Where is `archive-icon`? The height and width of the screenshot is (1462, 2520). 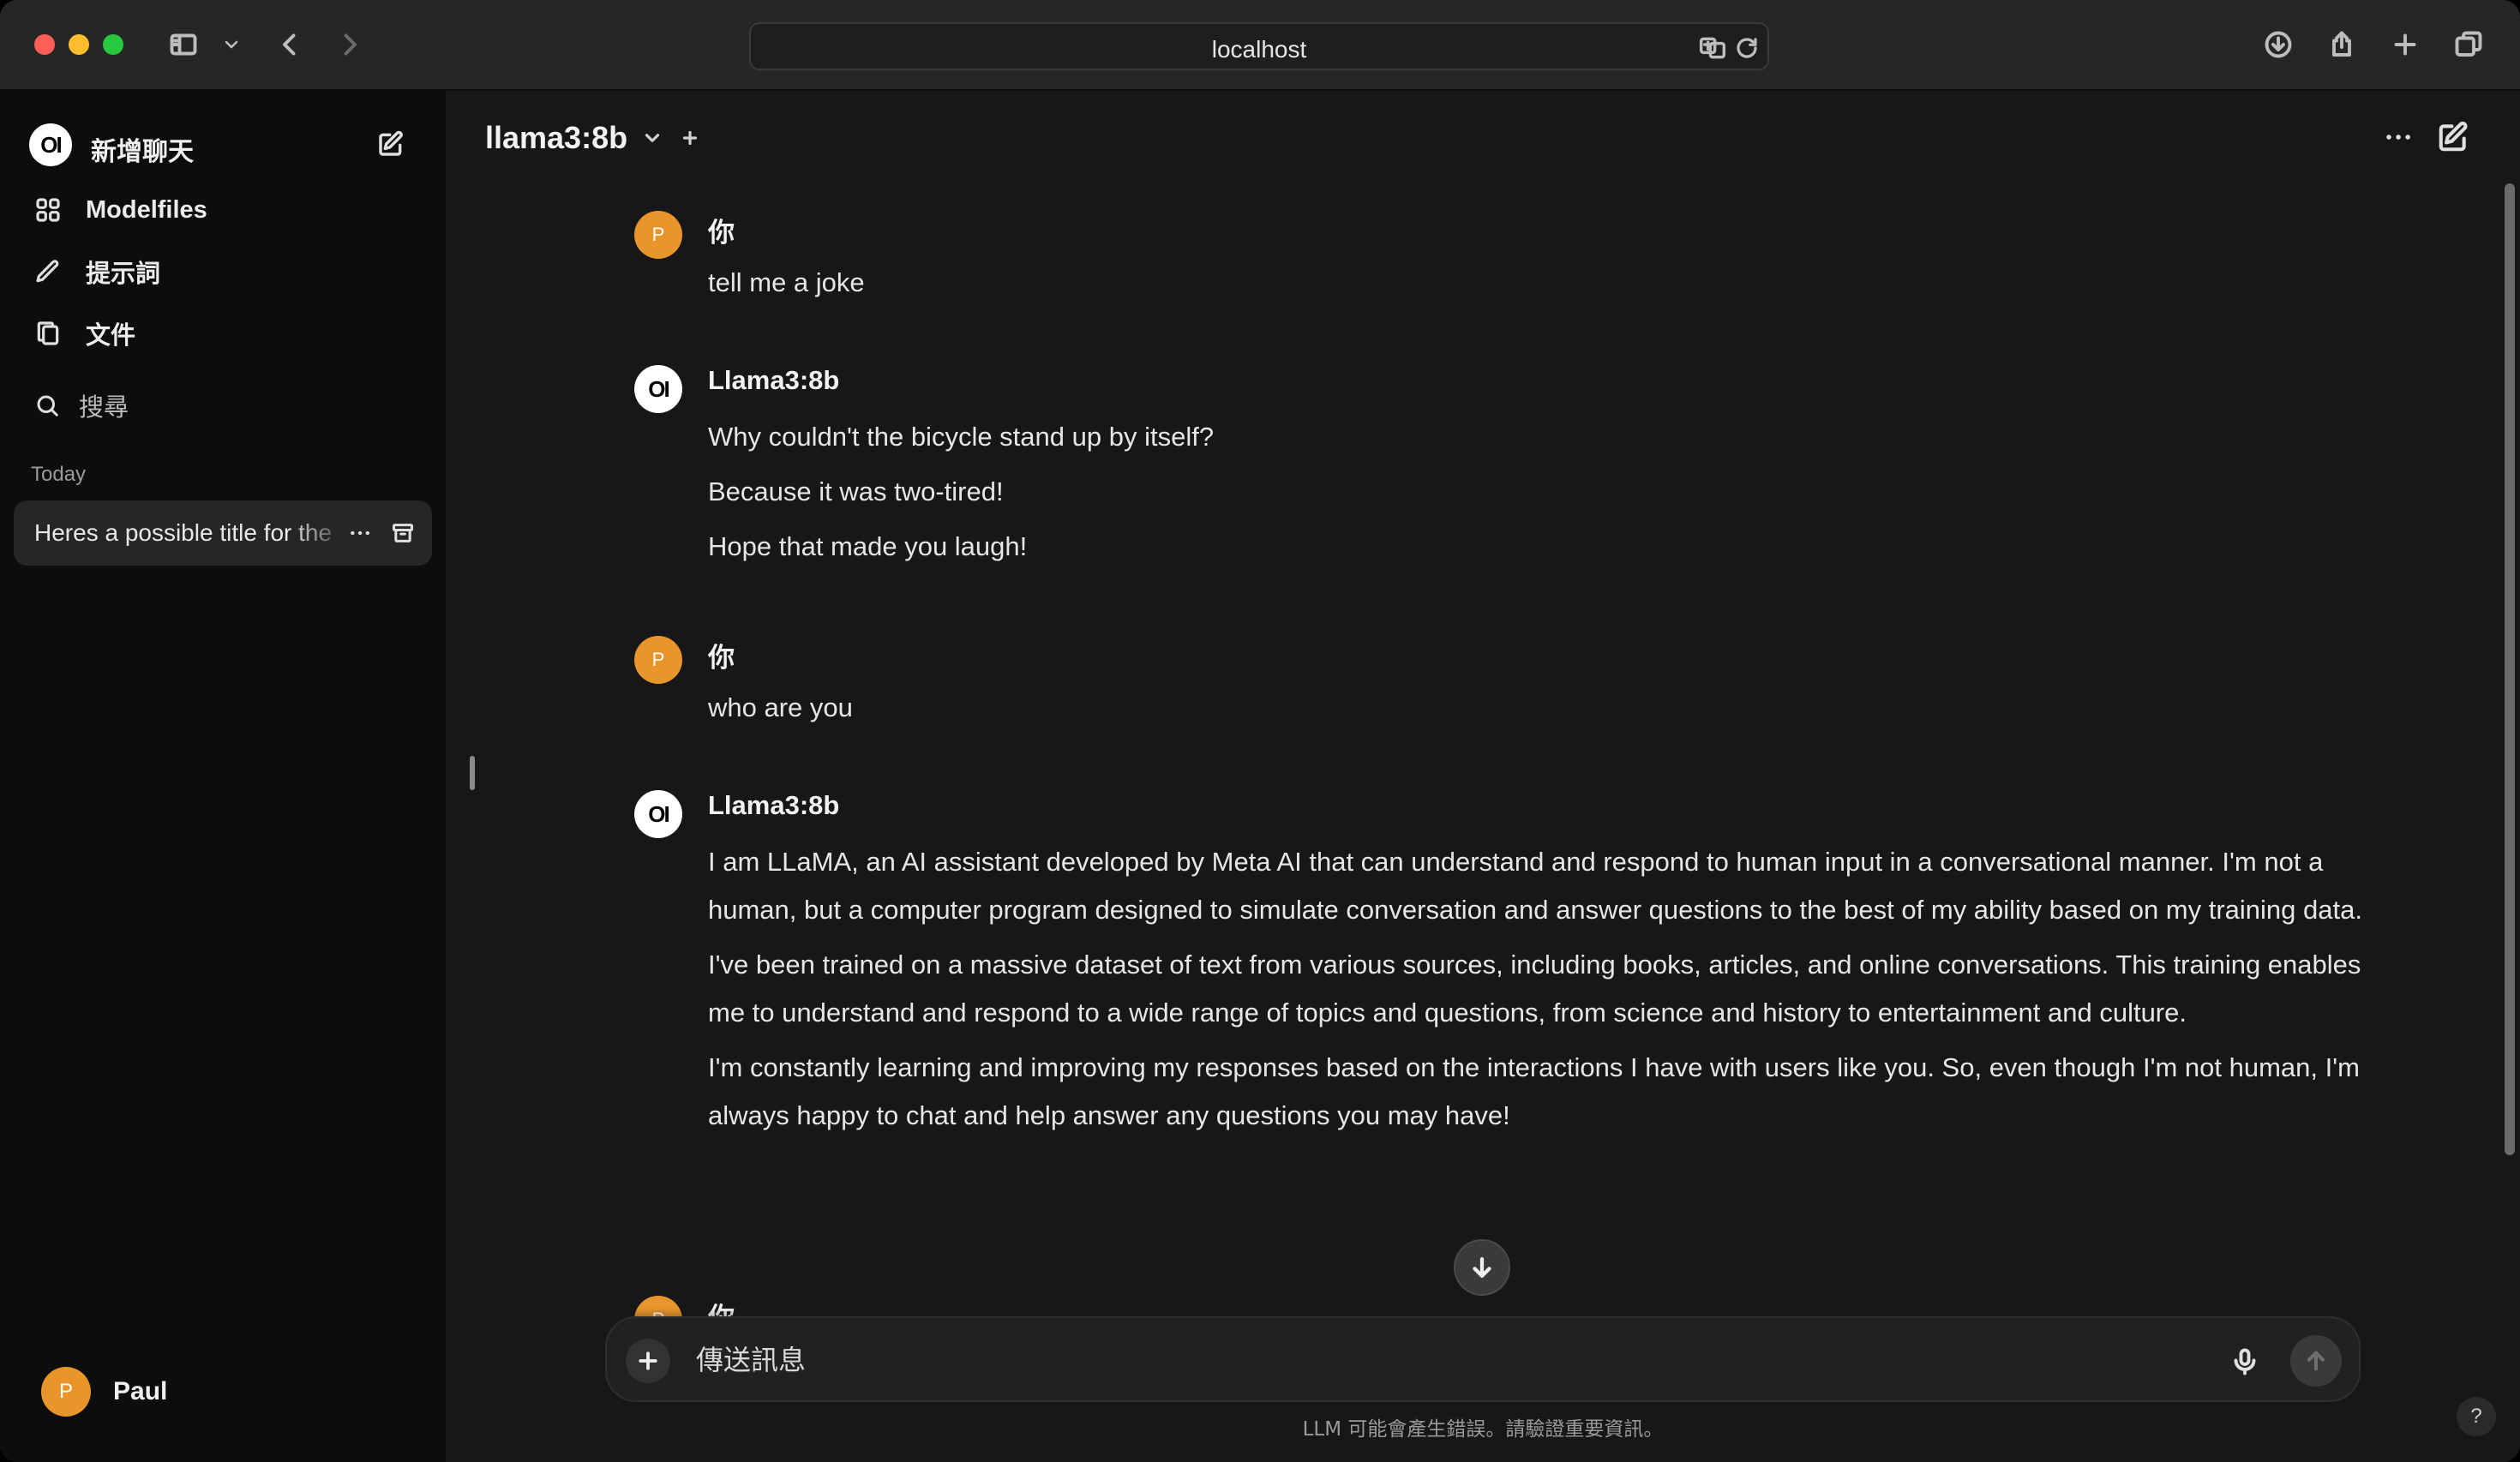 archive-icon is located at coordinates (402, 533).